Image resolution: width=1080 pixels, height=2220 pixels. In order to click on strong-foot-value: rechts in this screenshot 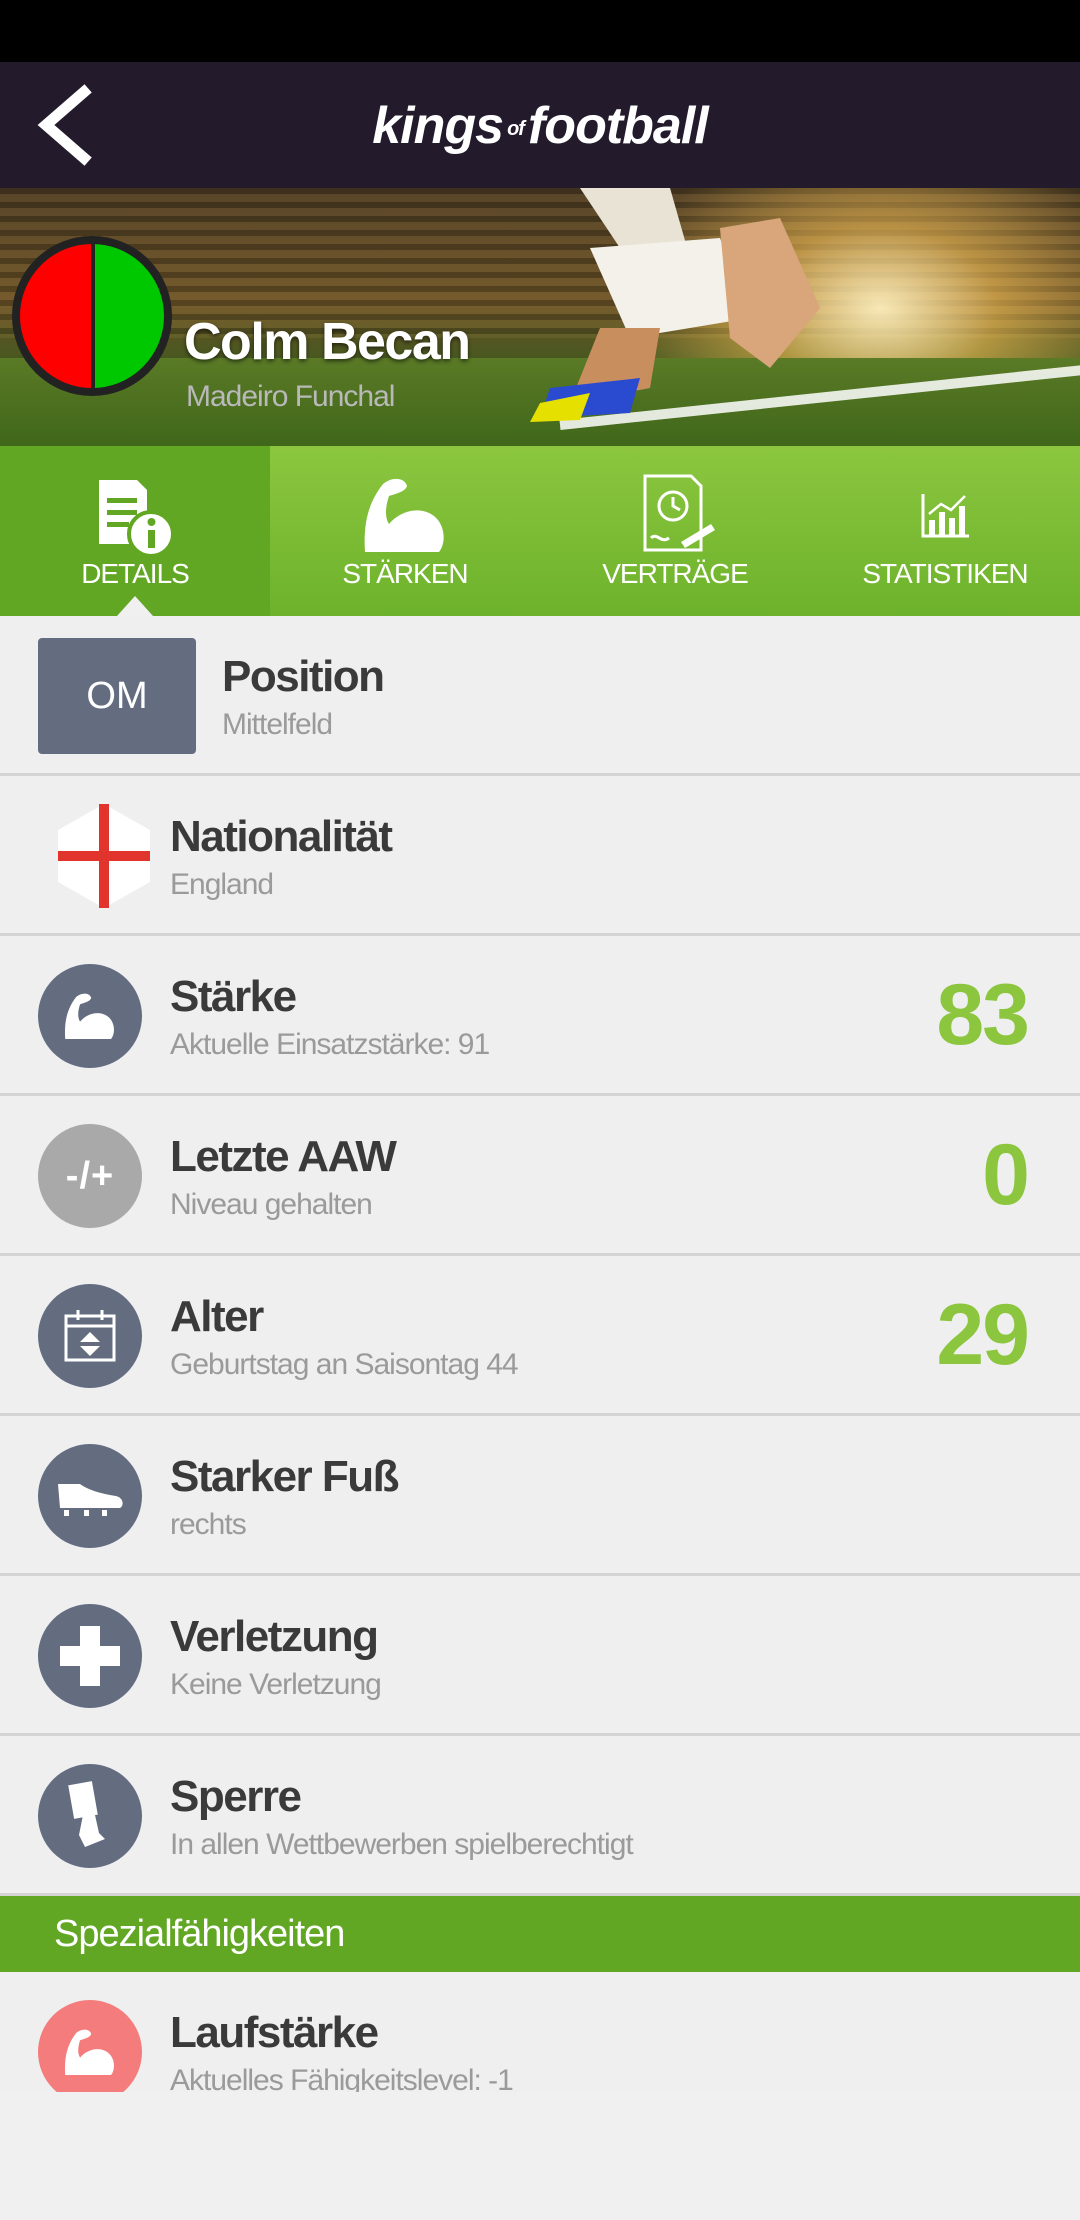, I will do `click(208, 1524)`.